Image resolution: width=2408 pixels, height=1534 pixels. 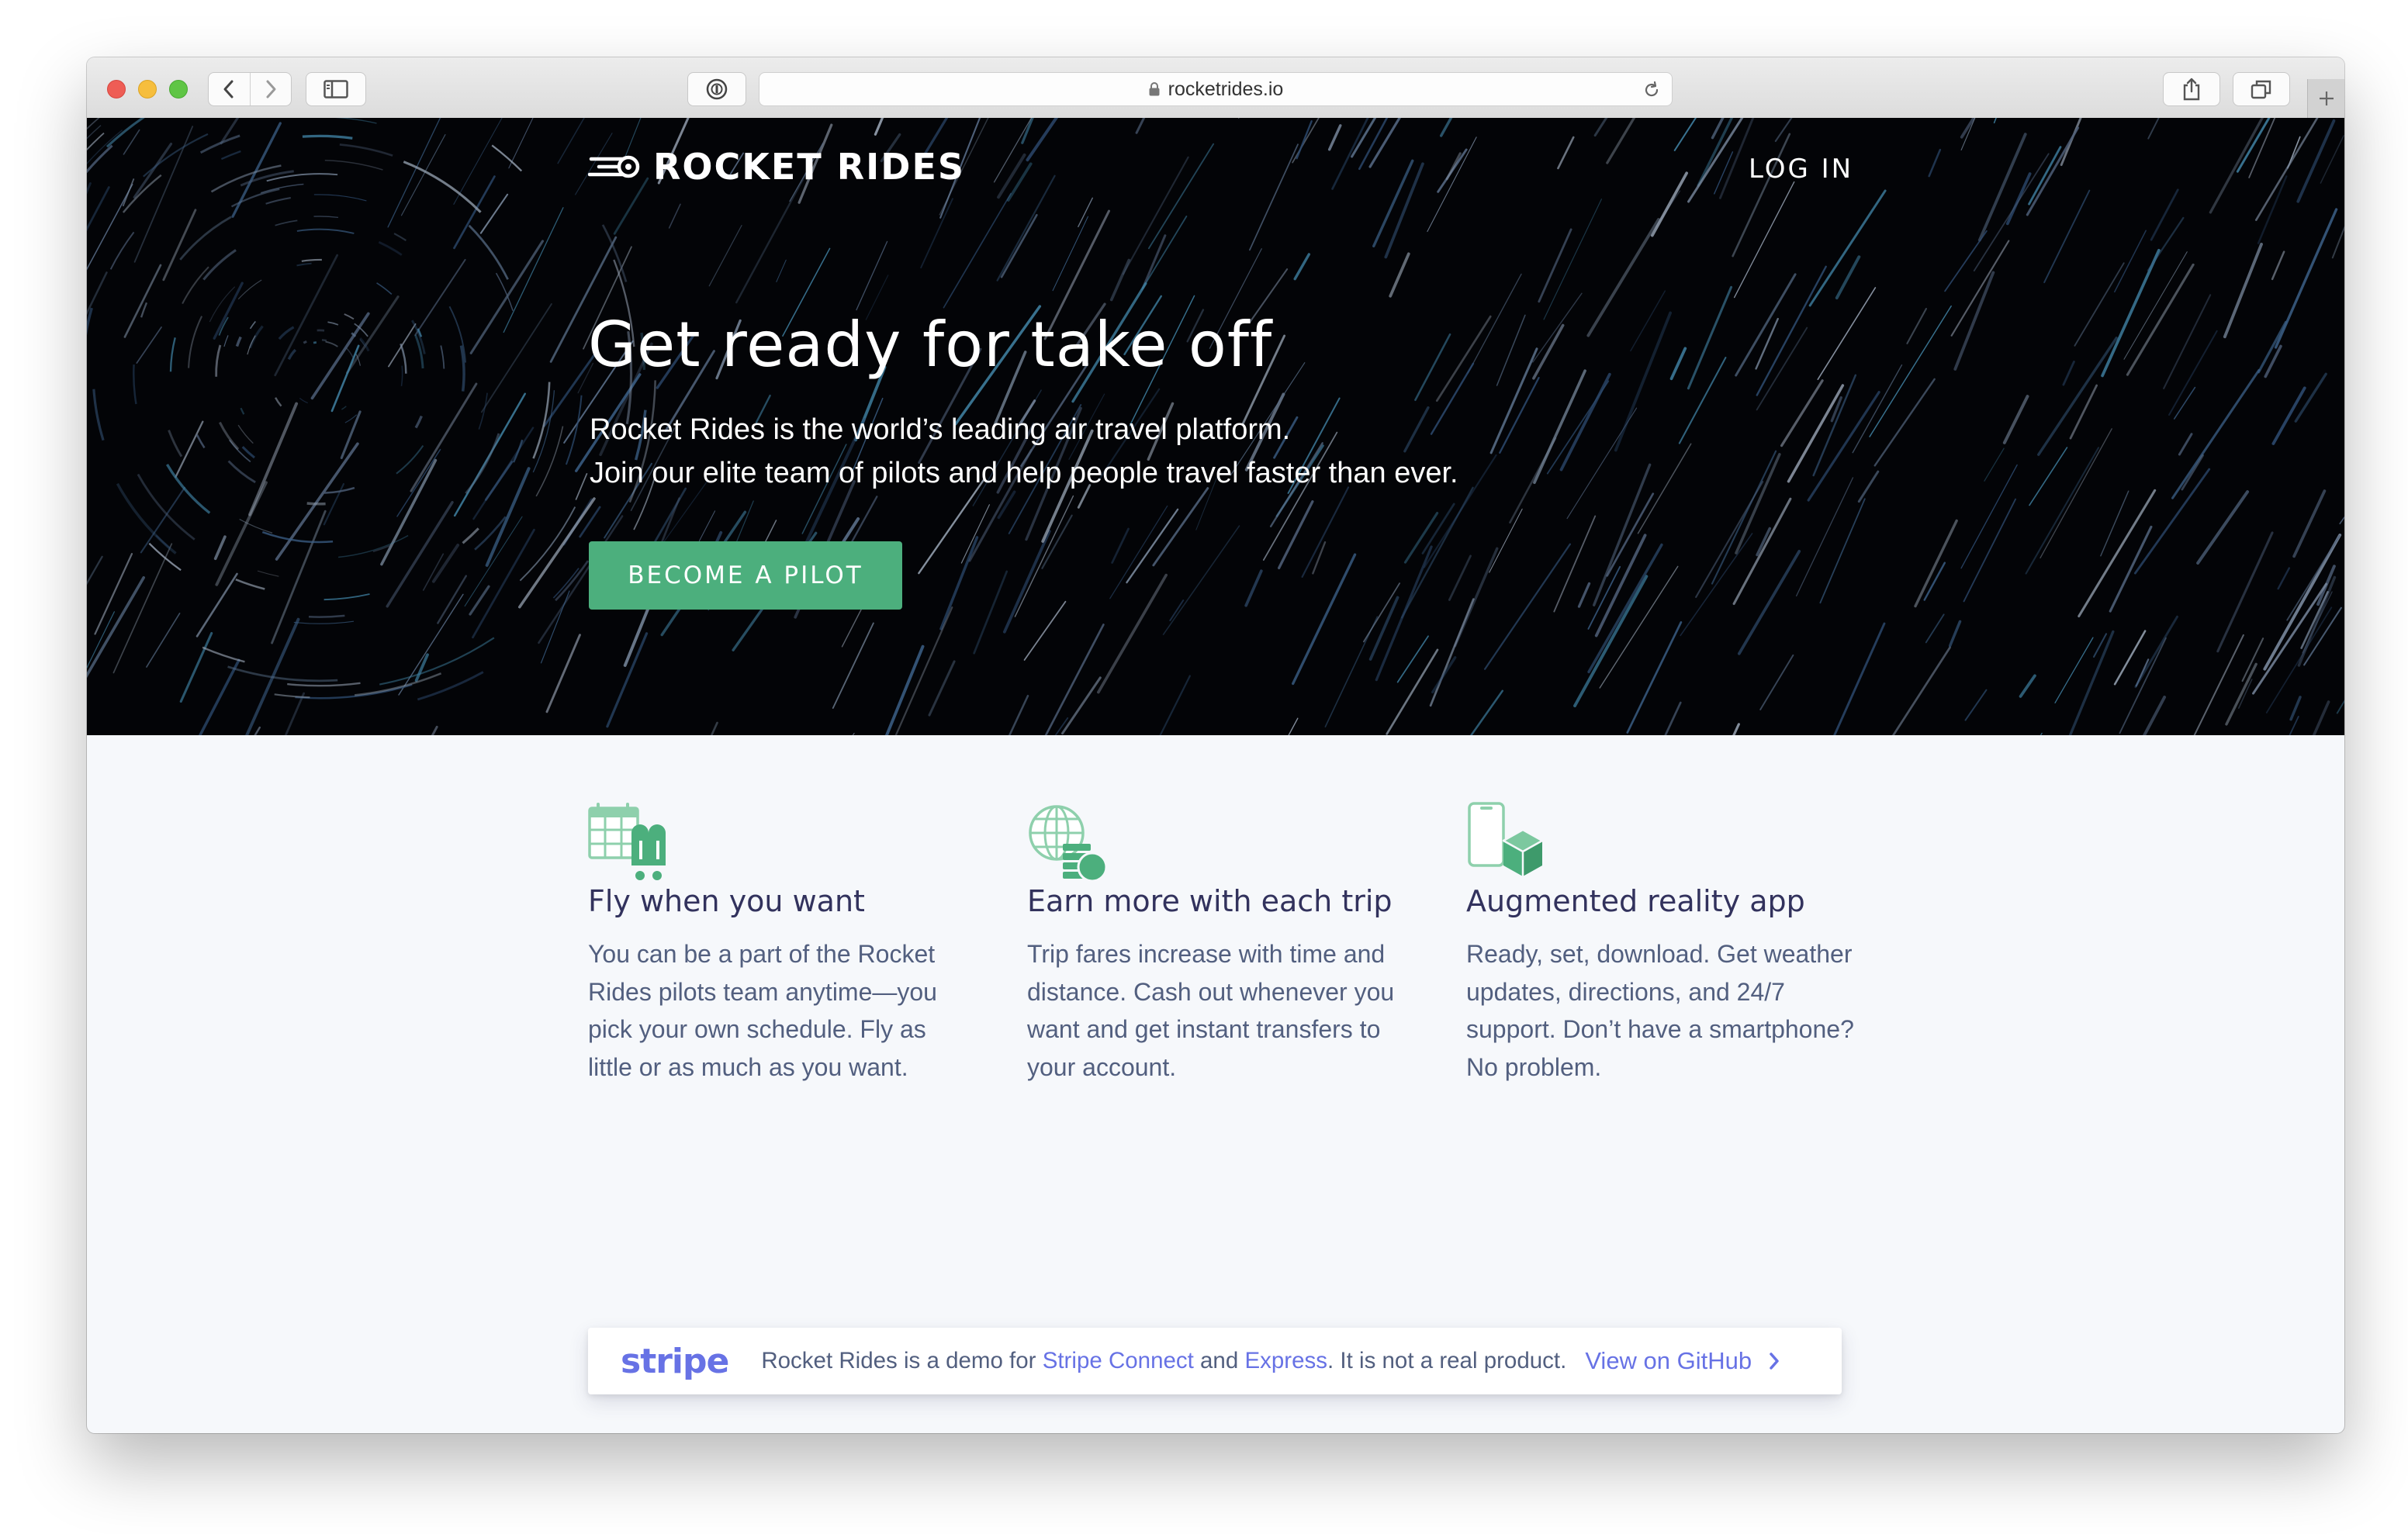 What do you see at coordinates (930, 345) in the screenshot?
I see `hero-title: Get ready for take off` at bounding box center [930, 345].